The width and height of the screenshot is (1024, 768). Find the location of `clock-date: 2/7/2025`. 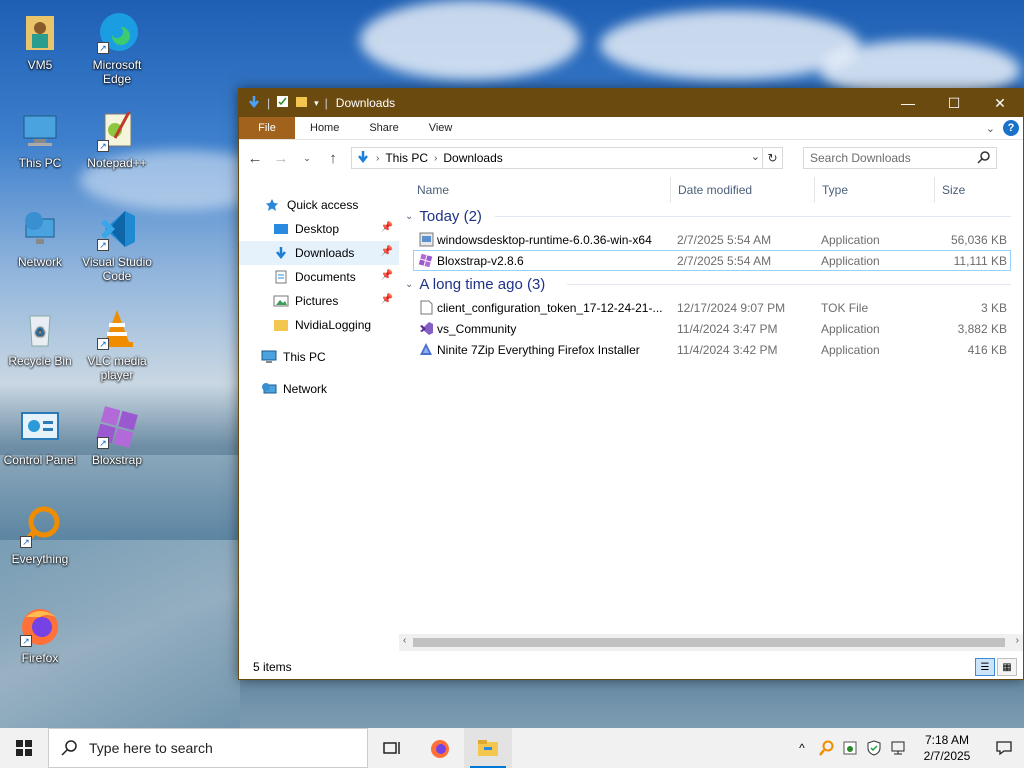

clock-date: 2/7/2025 is located at coordinates (947, 756).